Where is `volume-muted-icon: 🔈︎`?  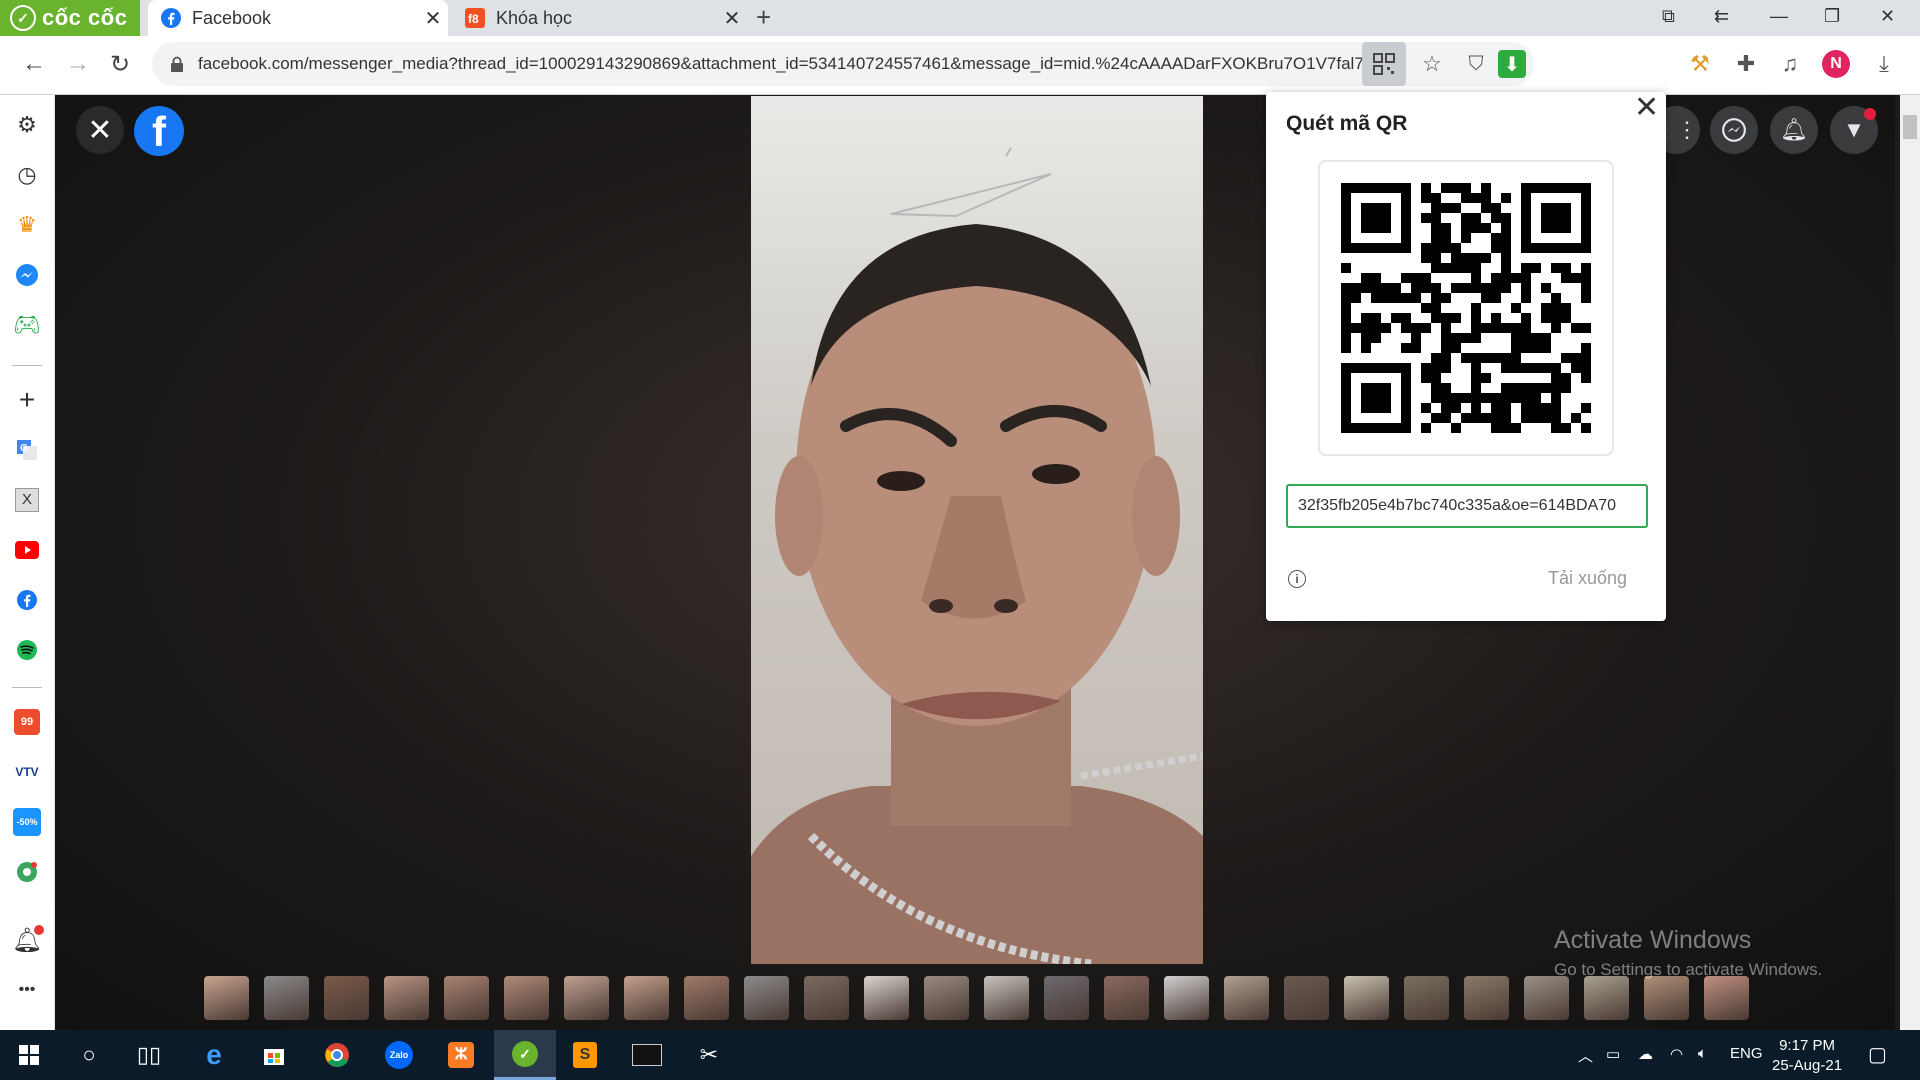
volume-muted-icon: 🔈︎ is located at coordinates (1702, 1053).